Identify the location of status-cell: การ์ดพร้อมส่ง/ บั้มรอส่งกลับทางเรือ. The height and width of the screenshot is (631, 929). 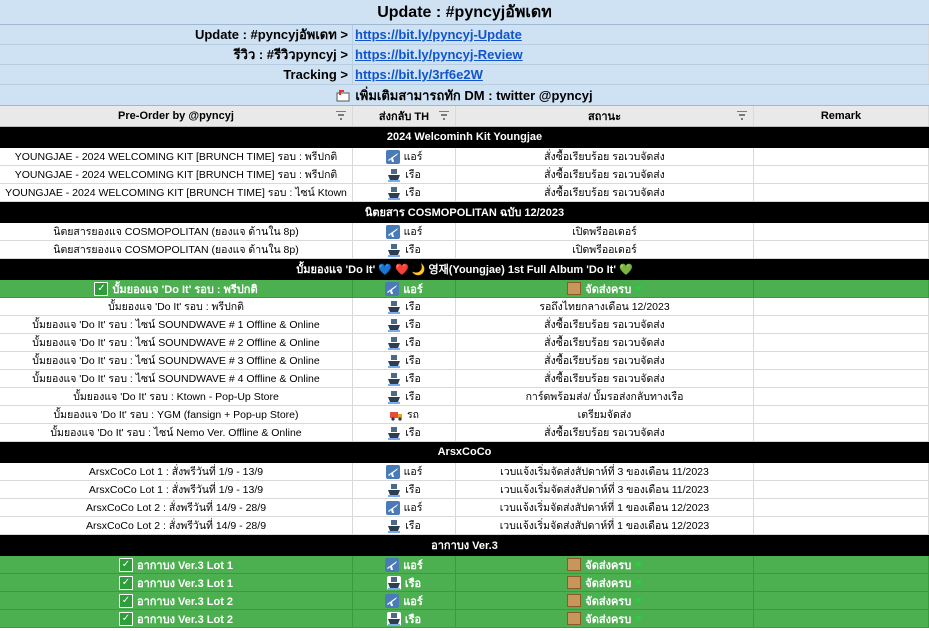
(605, 396).